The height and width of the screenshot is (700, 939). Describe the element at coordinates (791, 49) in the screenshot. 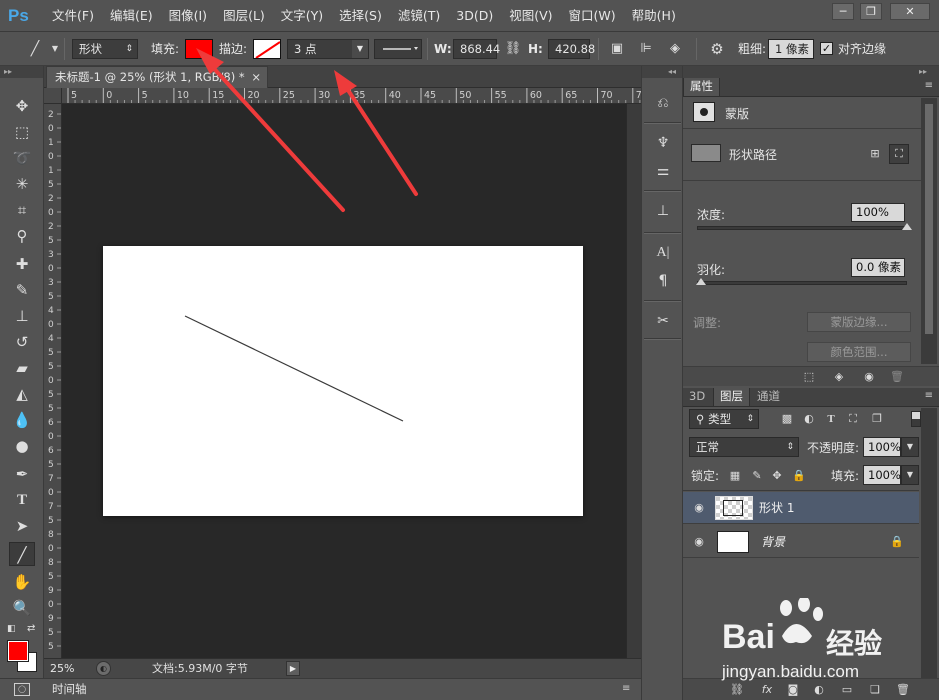

I see `weight-field: 1 像素` at that location.